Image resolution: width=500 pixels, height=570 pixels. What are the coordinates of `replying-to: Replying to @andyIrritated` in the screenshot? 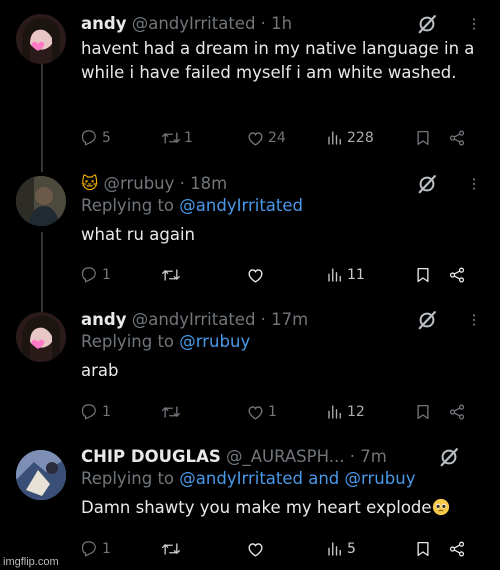 It's located at (285, 206).